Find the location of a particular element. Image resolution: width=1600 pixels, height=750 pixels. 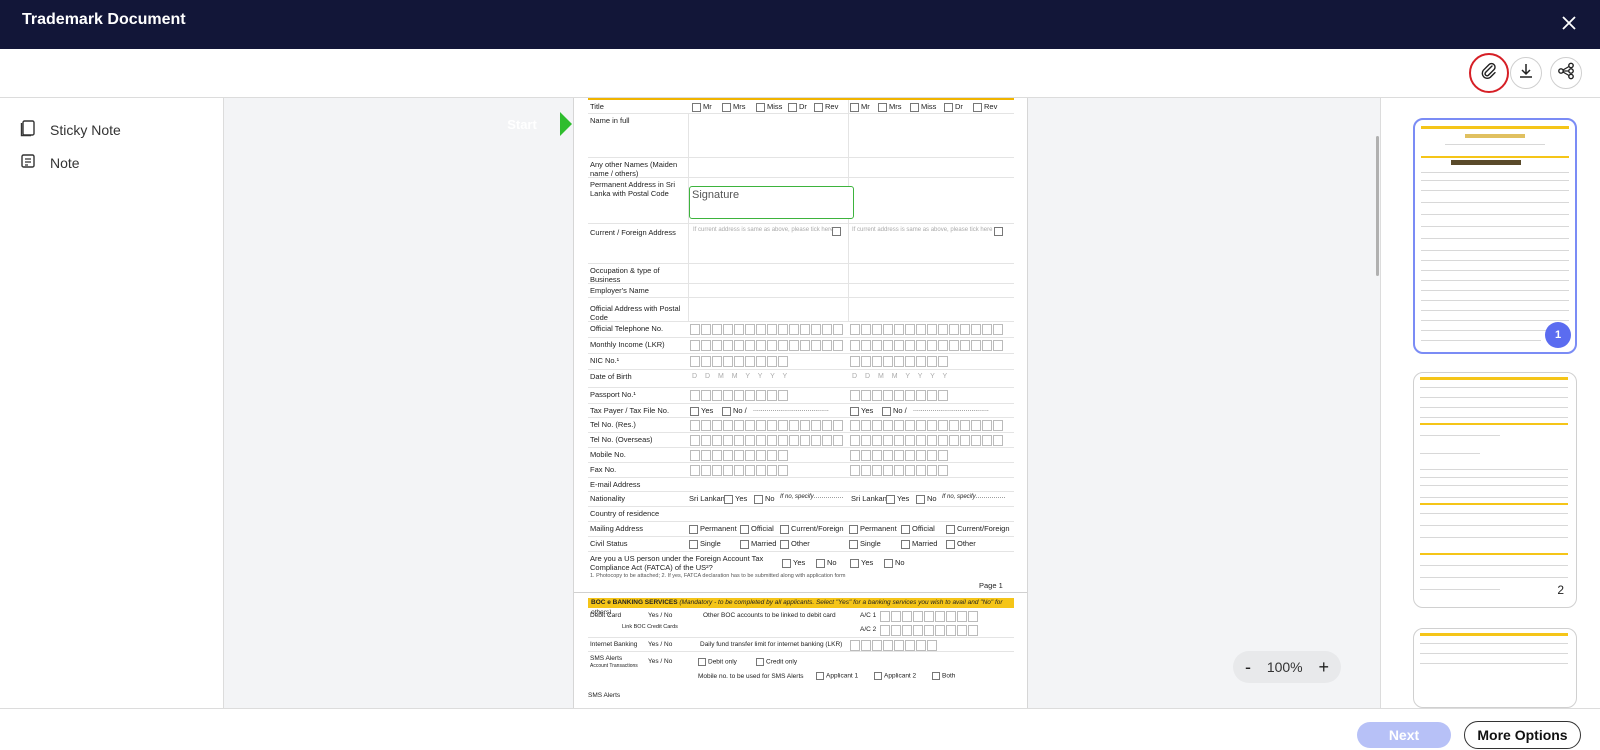

form-row-occupation: Occupation & type of Business is located at coordinates (801, 274).